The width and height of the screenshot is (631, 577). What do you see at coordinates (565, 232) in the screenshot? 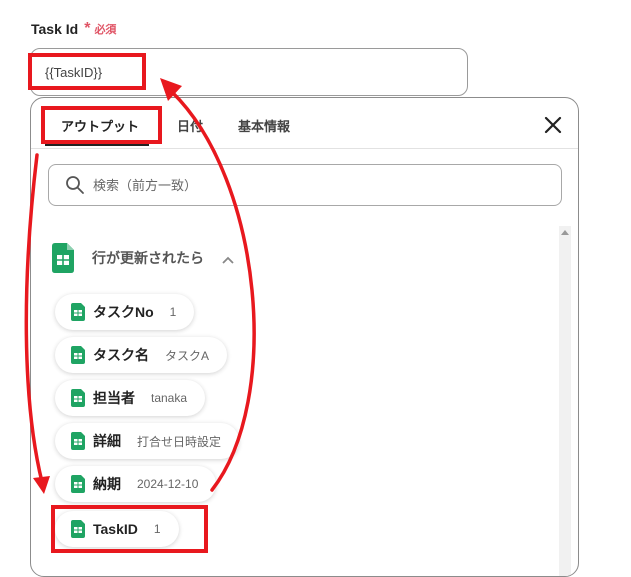
I see `scroll-up-arrow-icon` at bounding box center [565, 232].